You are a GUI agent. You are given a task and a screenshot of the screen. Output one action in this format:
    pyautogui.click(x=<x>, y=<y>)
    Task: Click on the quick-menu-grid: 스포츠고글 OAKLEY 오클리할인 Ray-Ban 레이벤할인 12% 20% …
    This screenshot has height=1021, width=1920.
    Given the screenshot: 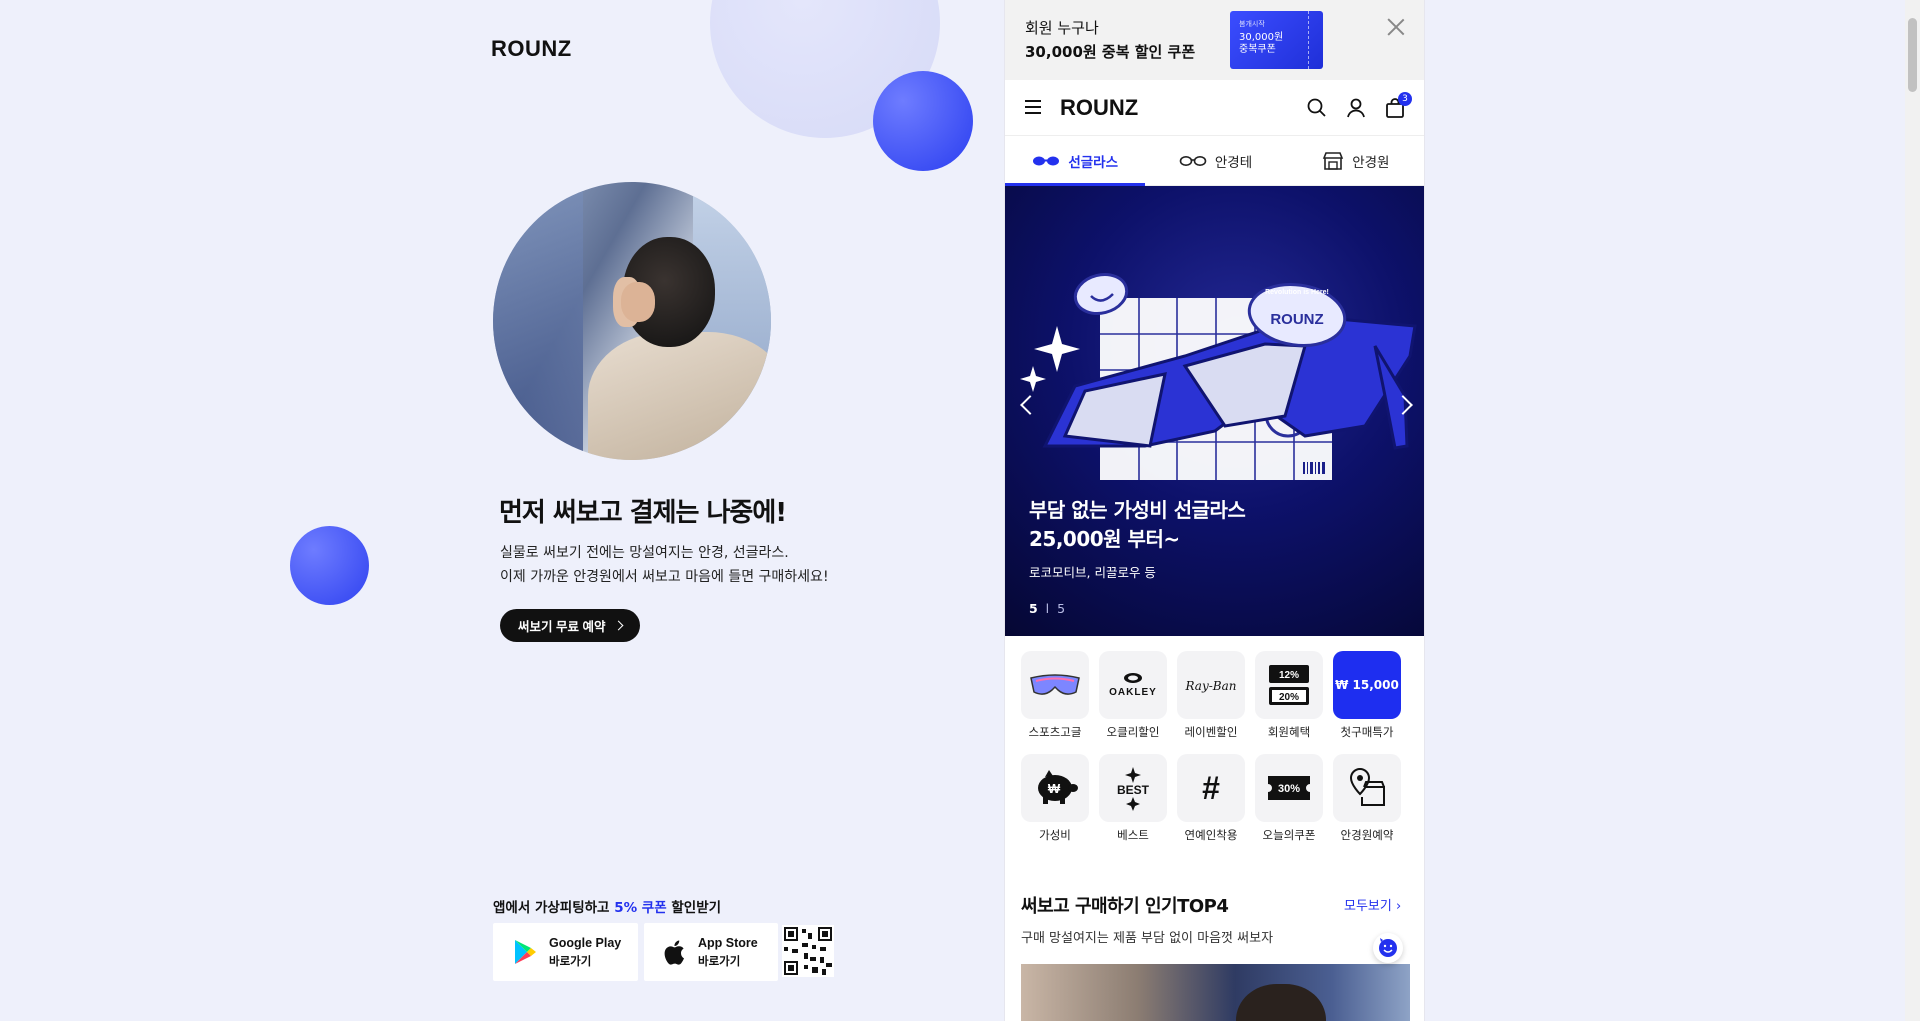 What is the action you would take?
    pyautogui.click(x=1216, y=747)
    